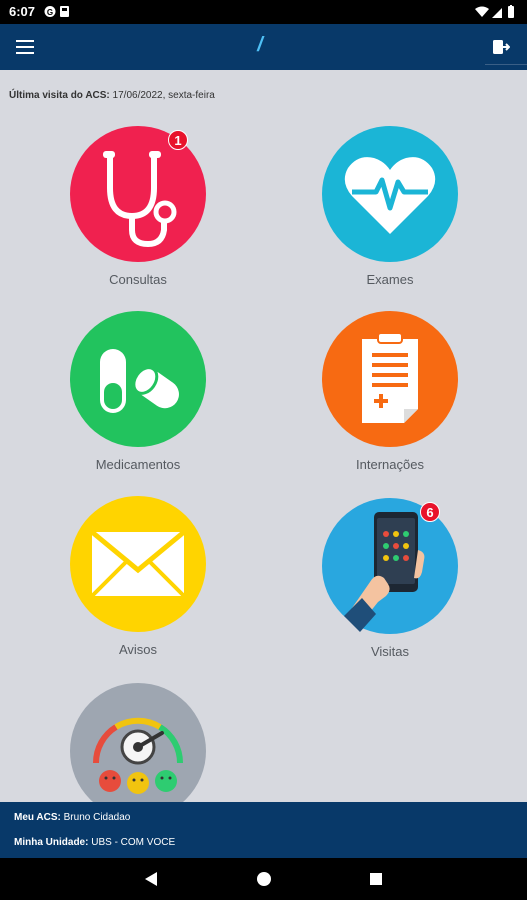  Describe the element at coordinates (22, 11) in the screenshot. I see `status-time: 6:07` at that location.